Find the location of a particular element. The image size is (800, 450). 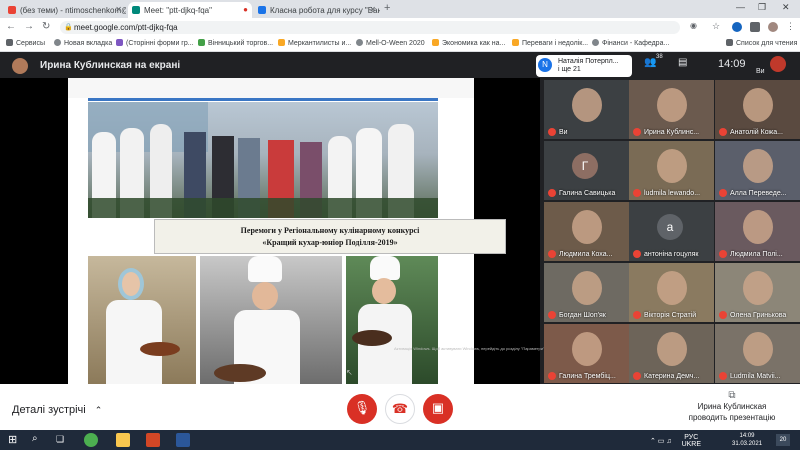

meeting-details-button: Деталі зустрічі ⌃ is located at coordinates (57, 410).